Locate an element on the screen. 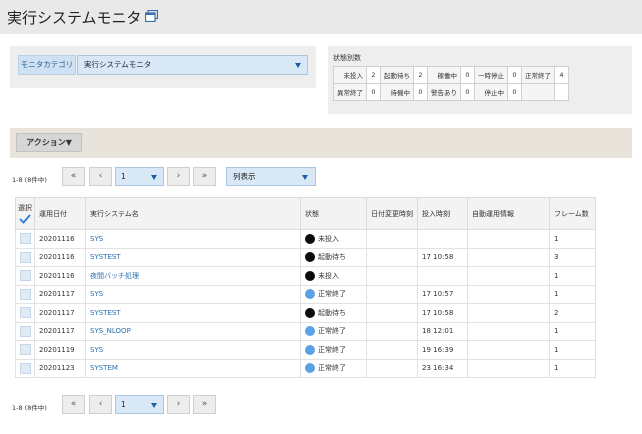  system-name-link: SYSTEM is located at coordinates (193, 368).